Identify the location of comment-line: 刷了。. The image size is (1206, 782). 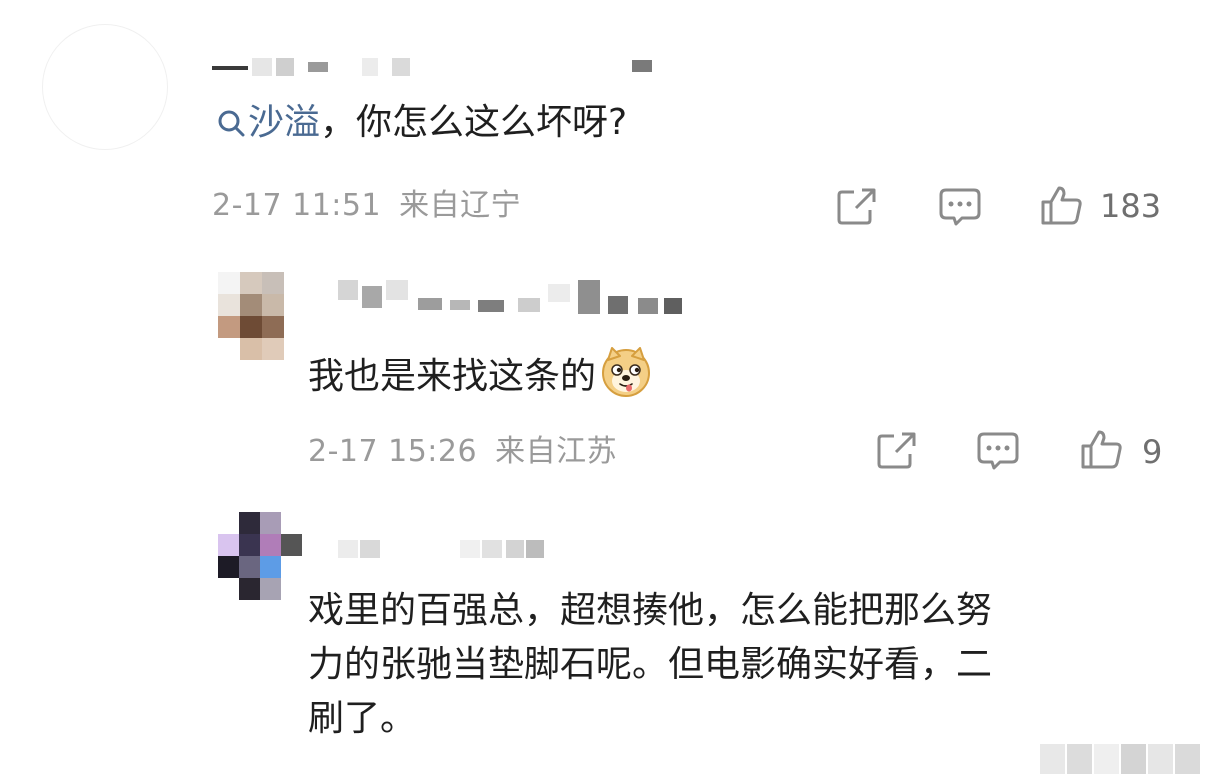
(362, 718).